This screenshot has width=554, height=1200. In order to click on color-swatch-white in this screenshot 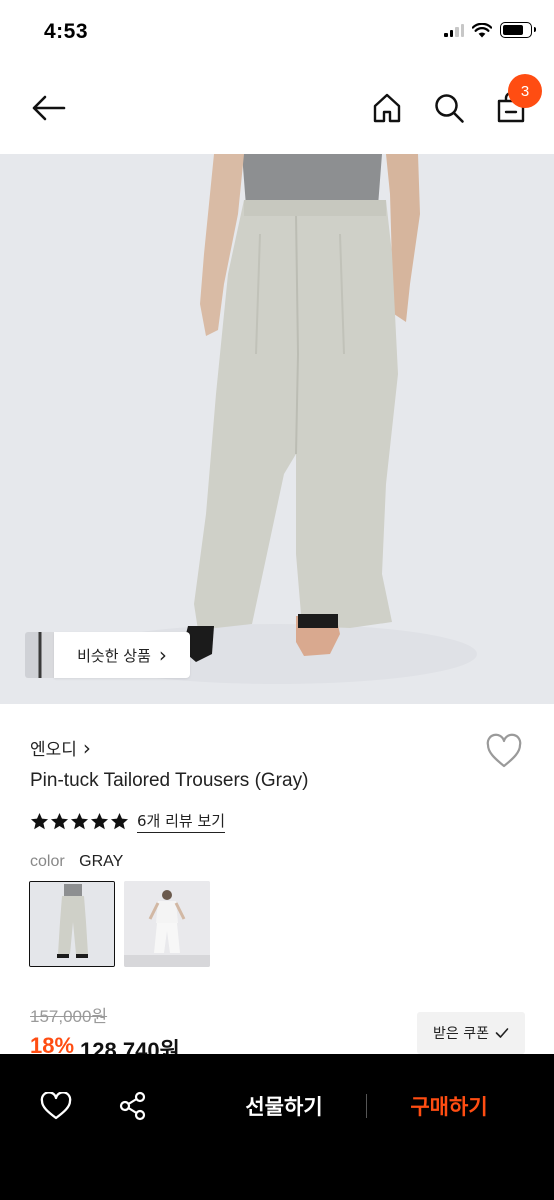, I will do `click(167, 924)`.